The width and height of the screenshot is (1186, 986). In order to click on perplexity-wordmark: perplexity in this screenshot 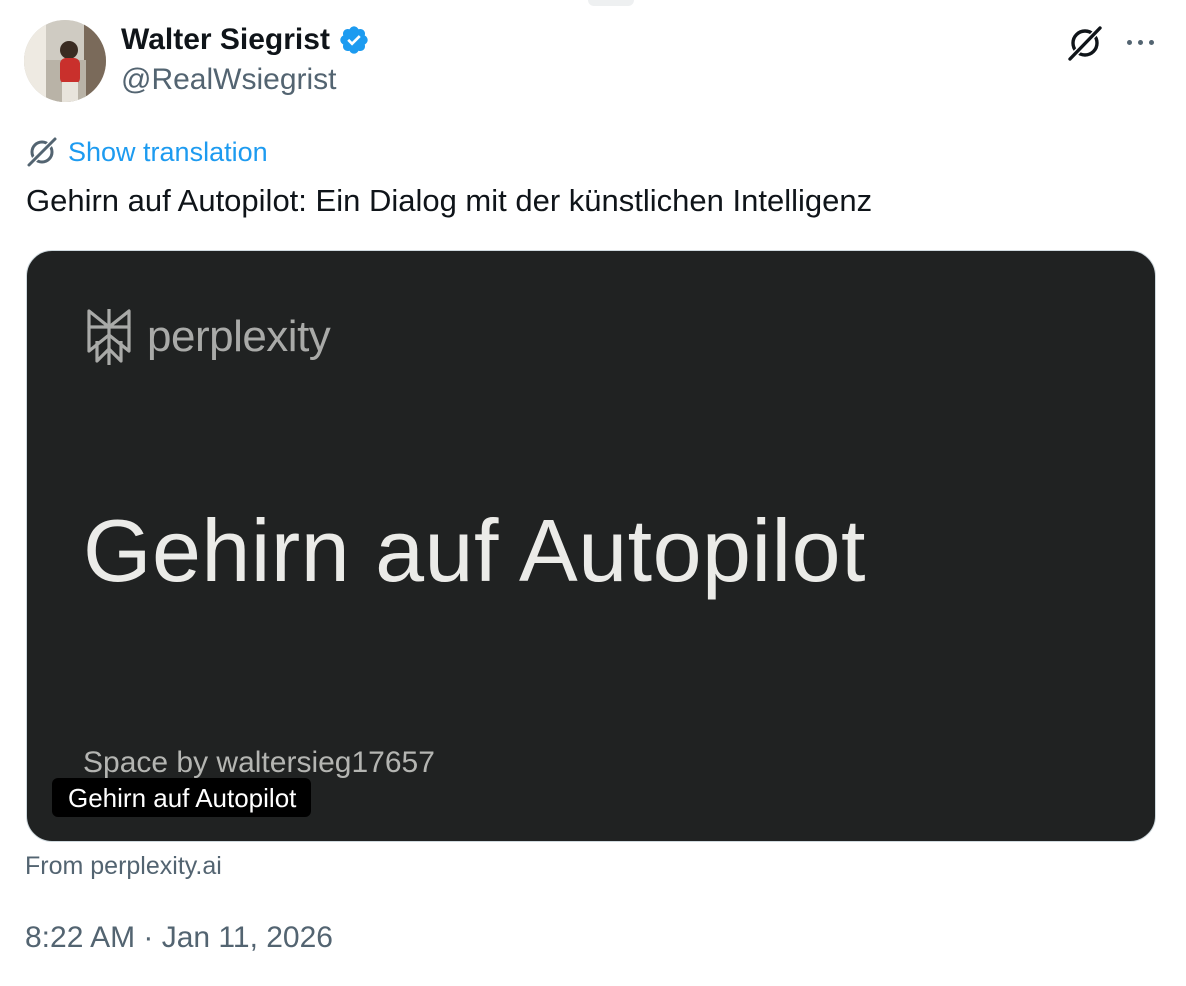, I will do `click(239, 336)`.